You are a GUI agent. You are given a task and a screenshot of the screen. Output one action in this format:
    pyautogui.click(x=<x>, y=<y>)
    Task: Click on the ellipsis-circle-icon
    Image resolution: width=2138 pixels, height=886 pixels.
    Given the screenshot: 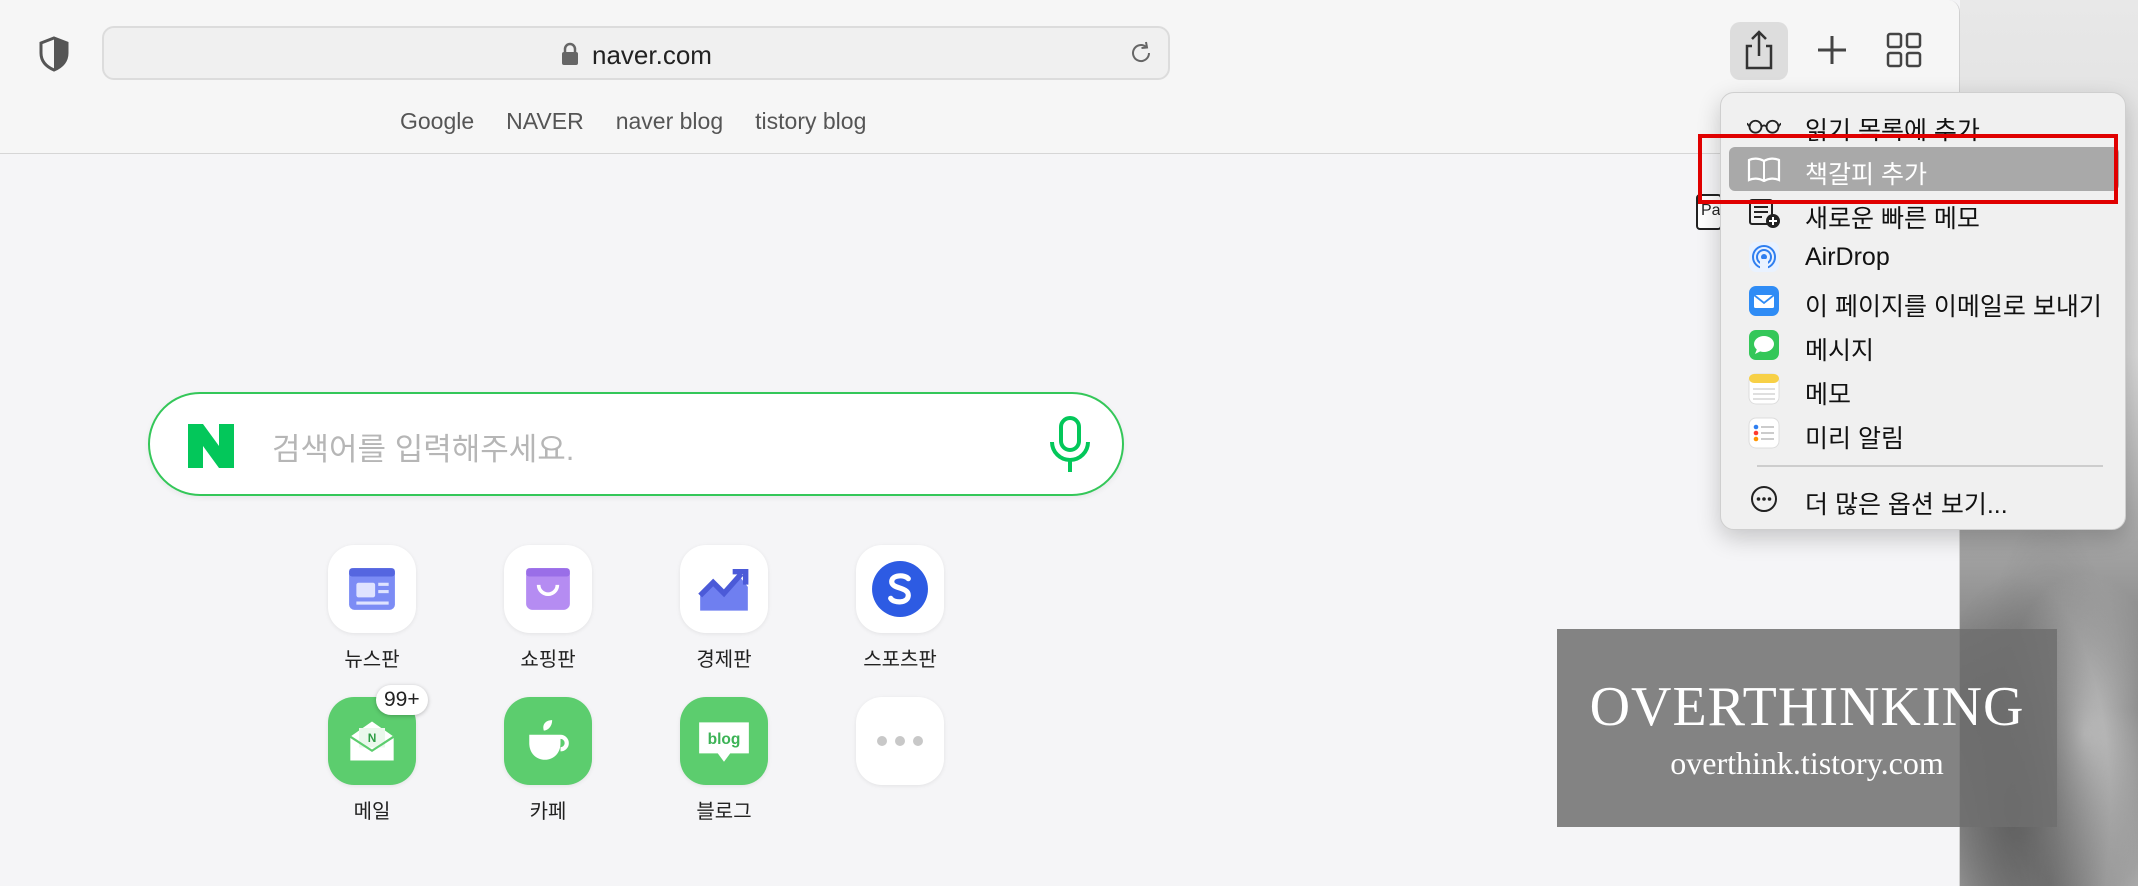 What is the action you would take?
    pyautogui.click(x=1764, y=499)
    